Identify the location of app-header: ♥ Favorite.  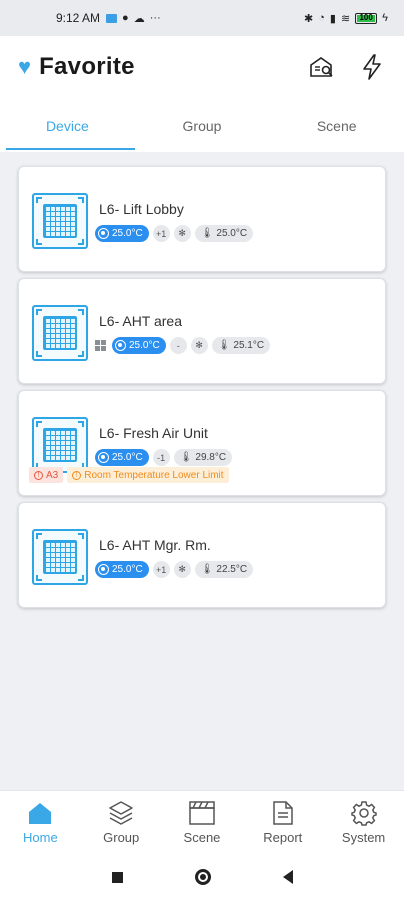
(202, 67).